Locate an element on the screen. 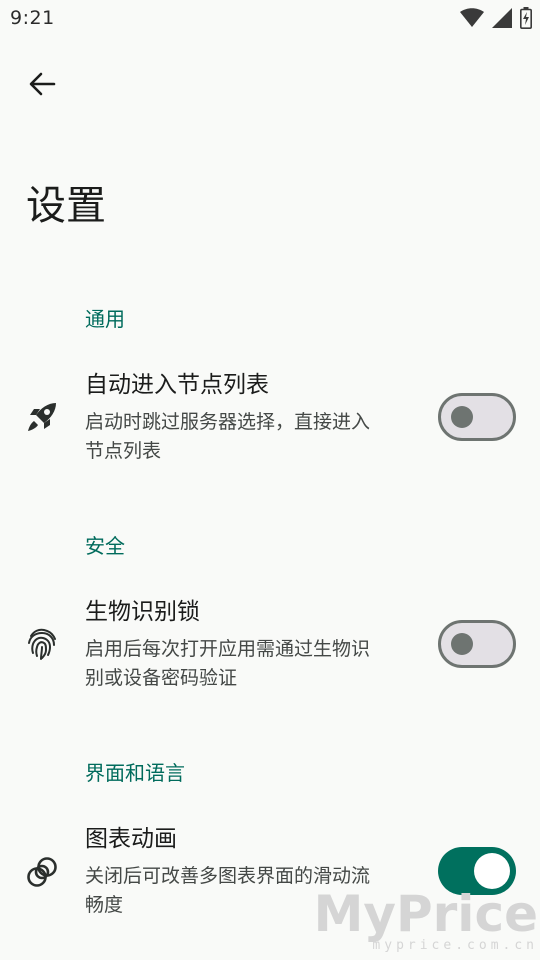 The width and height of the screenshot is (540, 960). back-button is located at coordinates (42, 86).